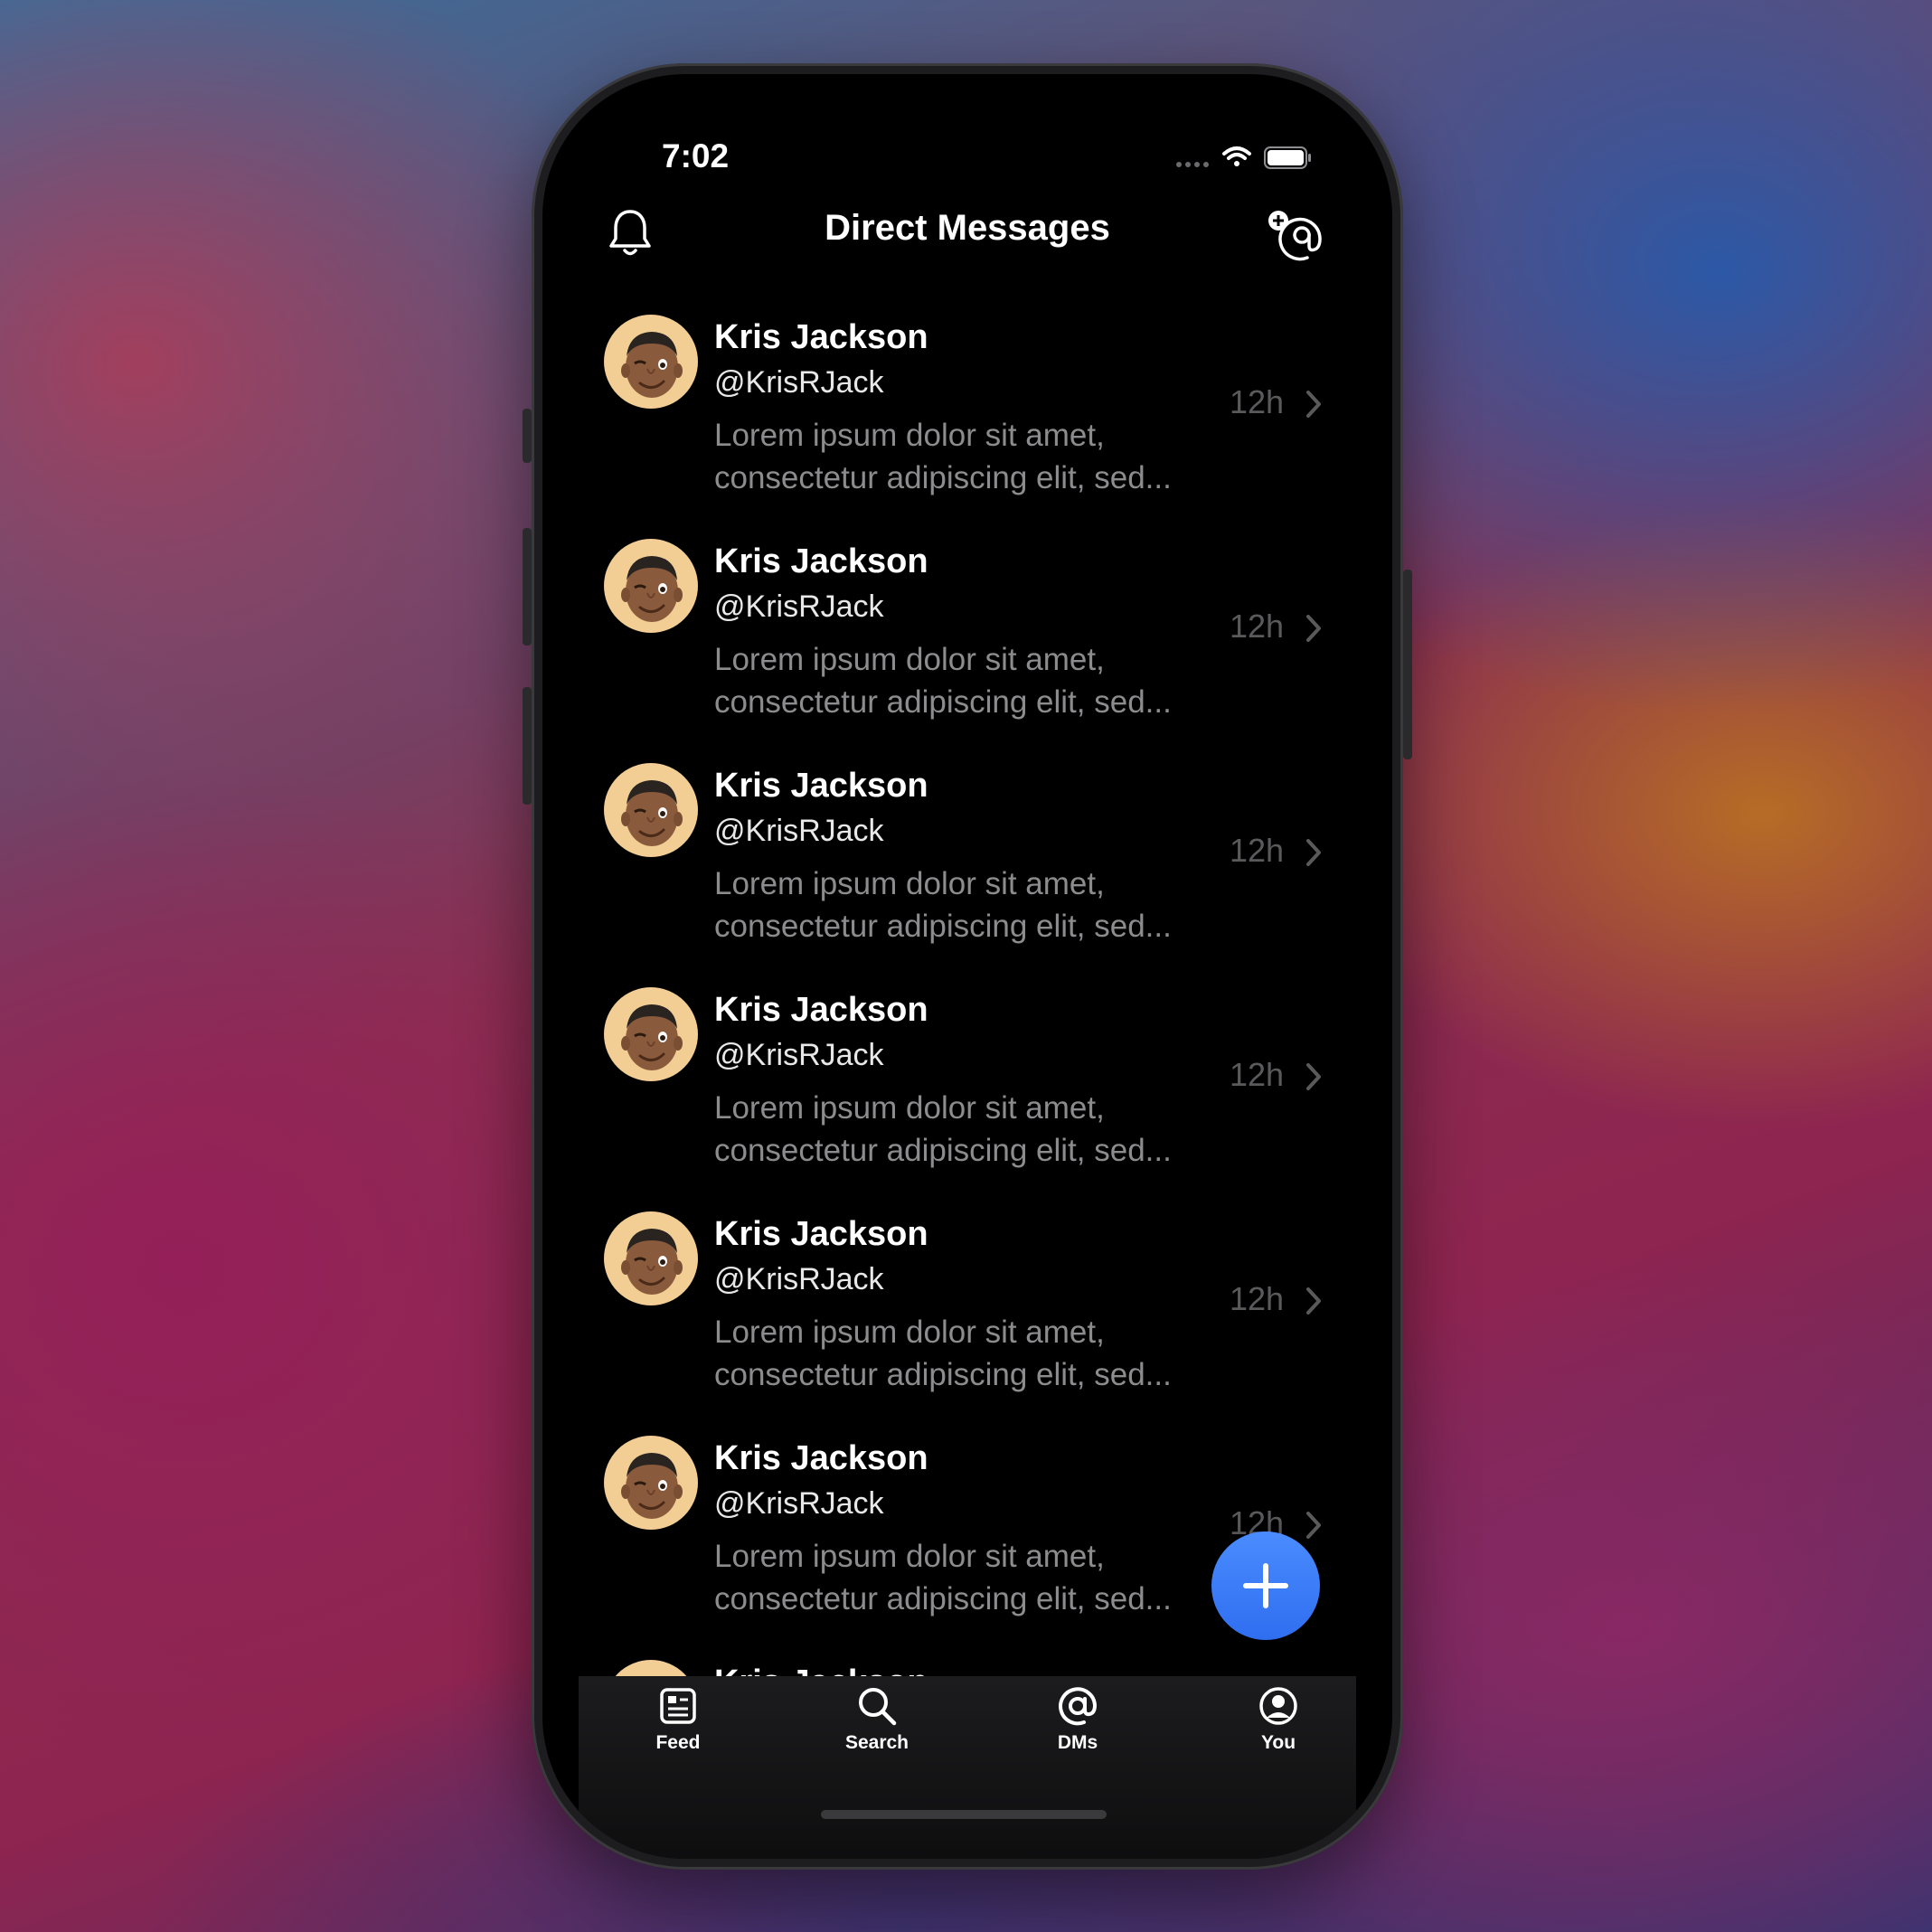 The height and width of the screenshot is (1932, 1932). What do you see at coordinates (678, 1726) in the screenshot?
I see `tab-feed: Feed` at bounding box center [678, 1726].